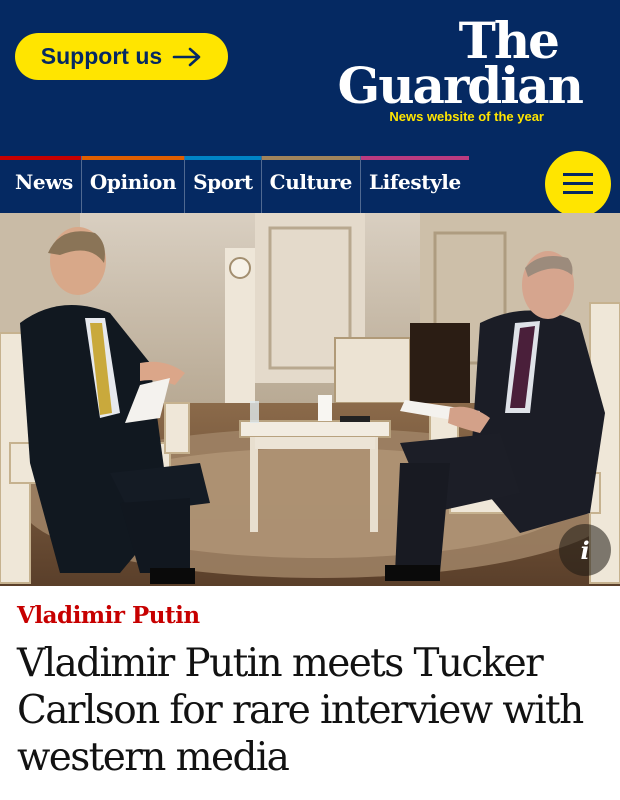  Describe the element at coordinates (460, 85) in the screenshot. I see `logo-guardian: Guardian` at that location.